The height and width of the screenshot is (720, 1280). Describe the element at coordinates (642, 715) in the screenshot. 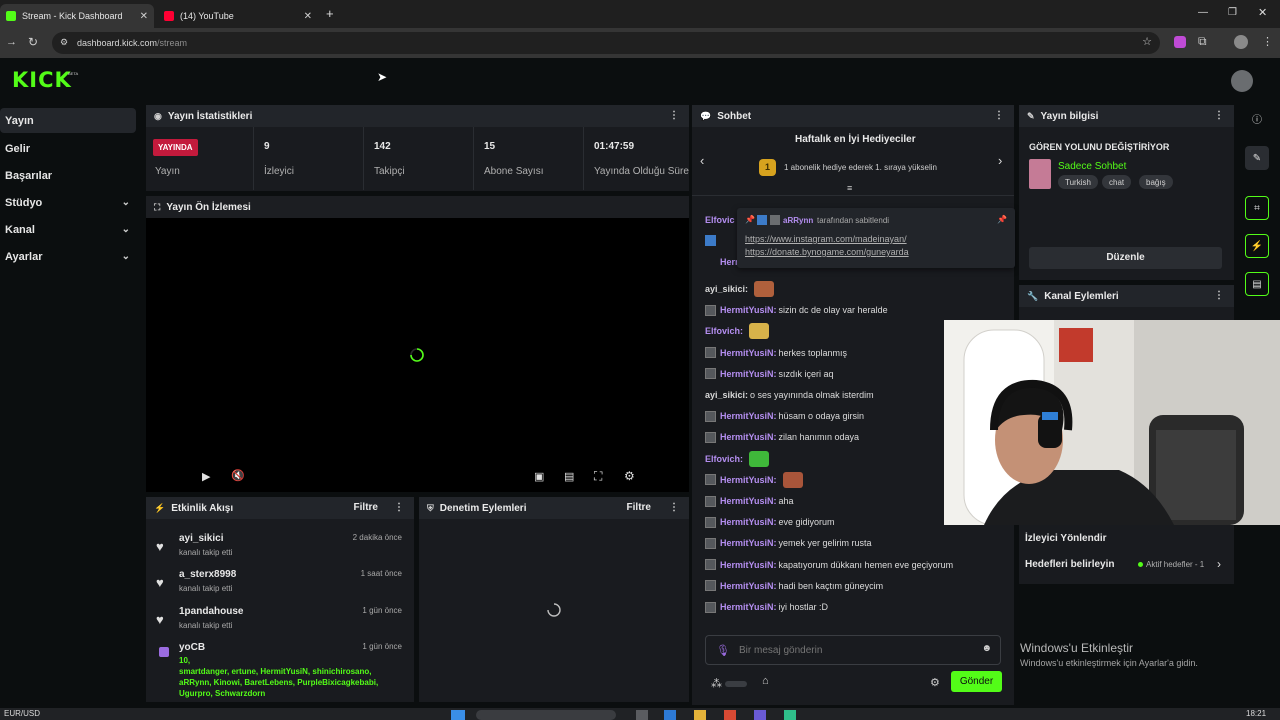

I see `task-view-icon` at that location.